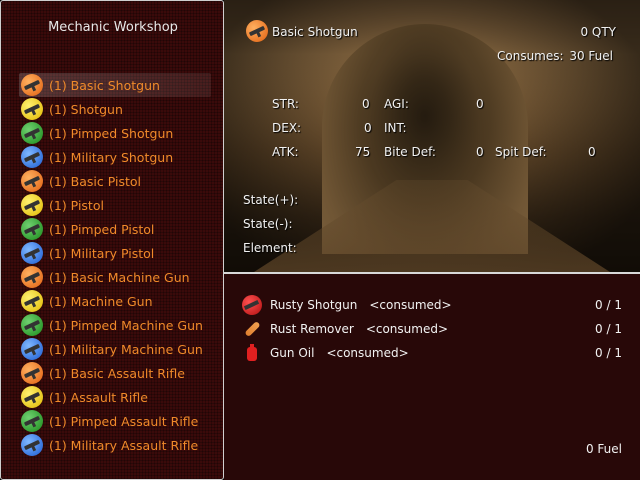 Image resolution: width=640 pixels, height=480 pixels. Describe the element at coordinates (292, 353) in the screenshot. I see `ingredient-name: Gun Oil` at that location.